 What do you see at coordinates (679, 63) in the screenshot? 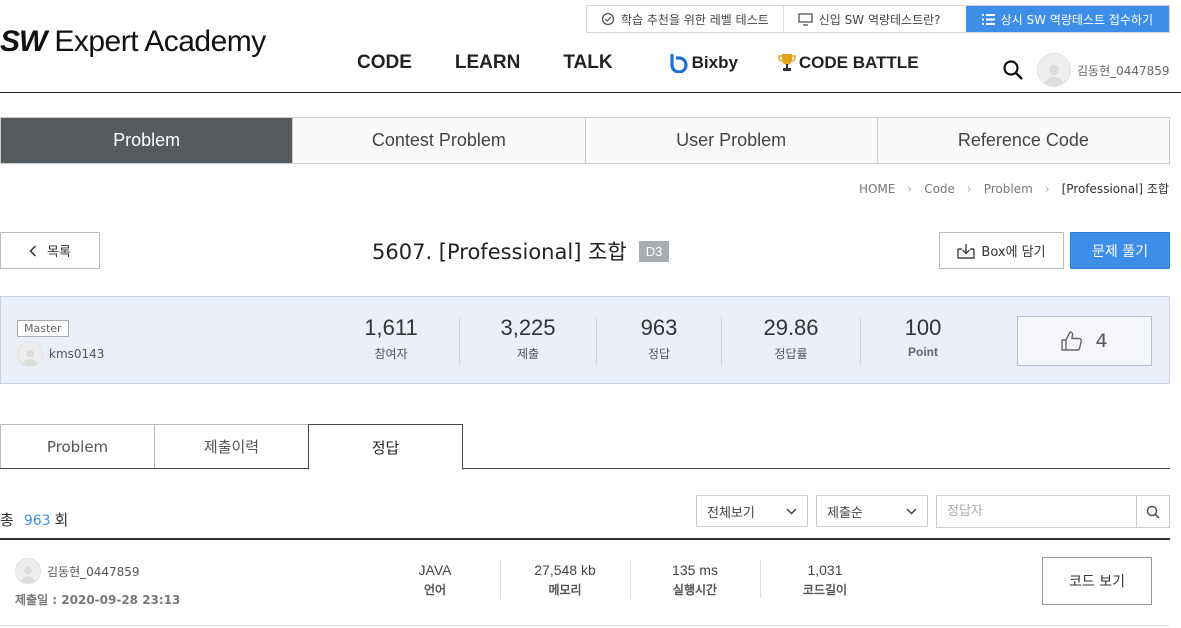
I see `bixby-icon` at bounding box center [679, 63].